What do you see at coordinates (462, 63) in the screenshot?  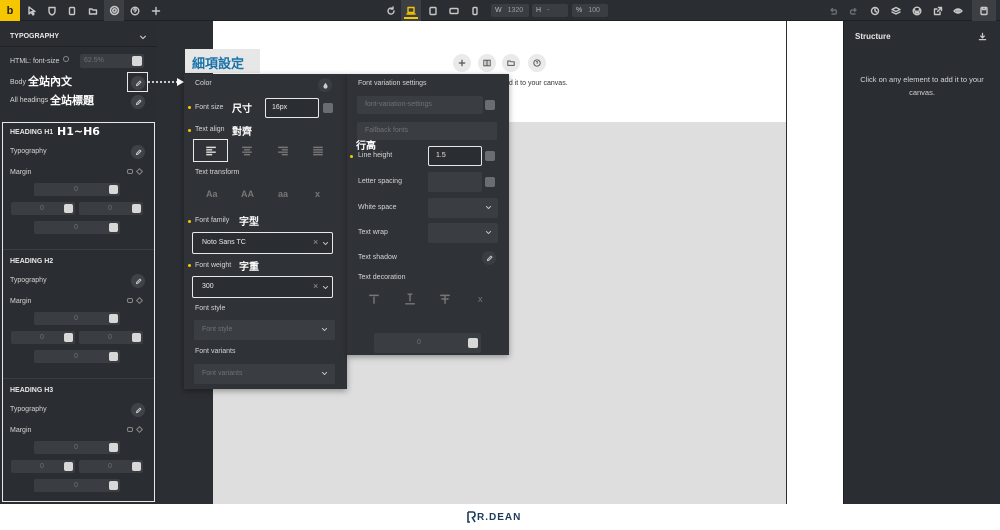 I see `add-icon` at bounding box center [462, 63].